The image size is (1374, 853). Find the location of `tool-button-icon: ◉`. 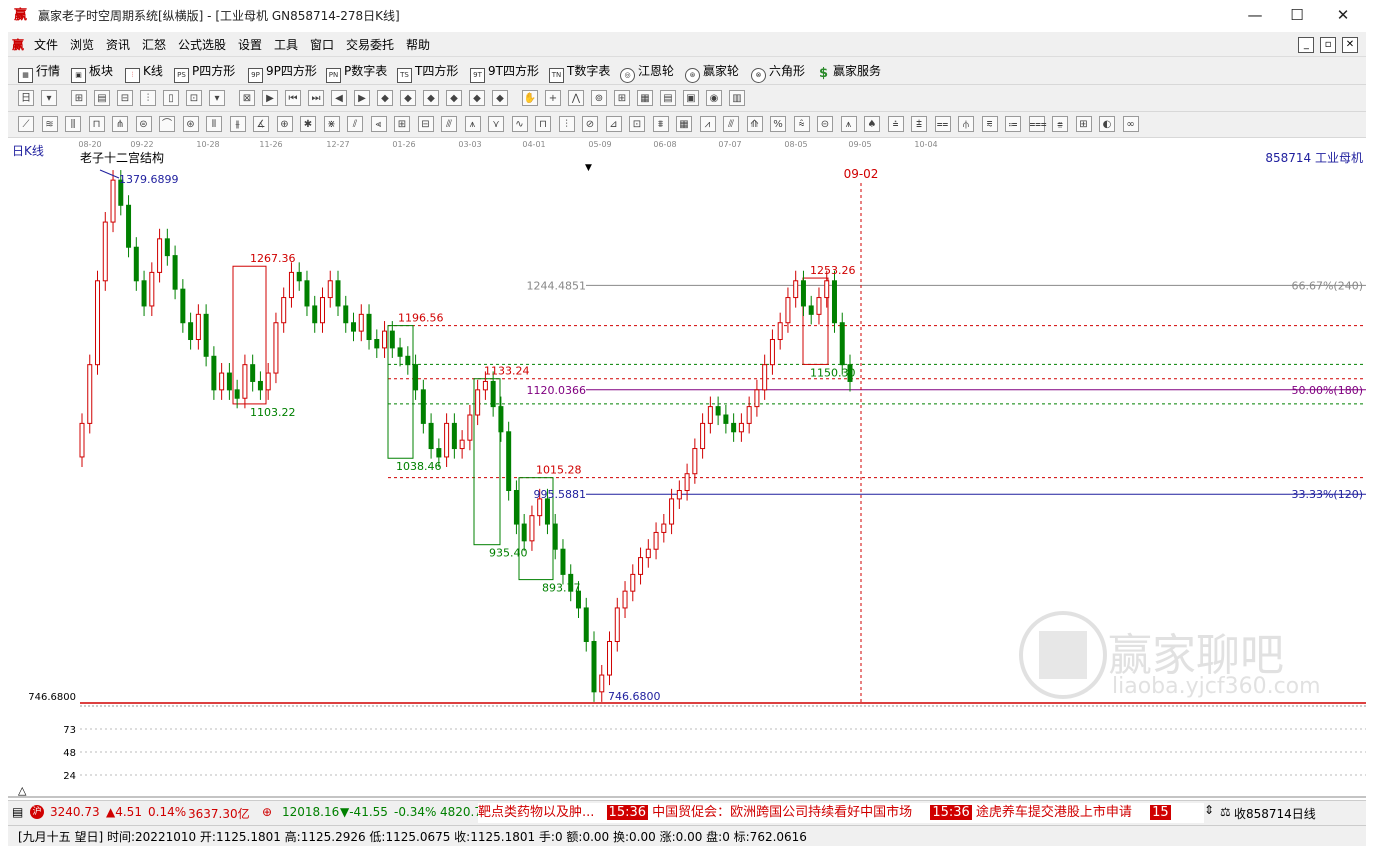

tool-button-icon: ◉ is located at coordinates (714, 98).